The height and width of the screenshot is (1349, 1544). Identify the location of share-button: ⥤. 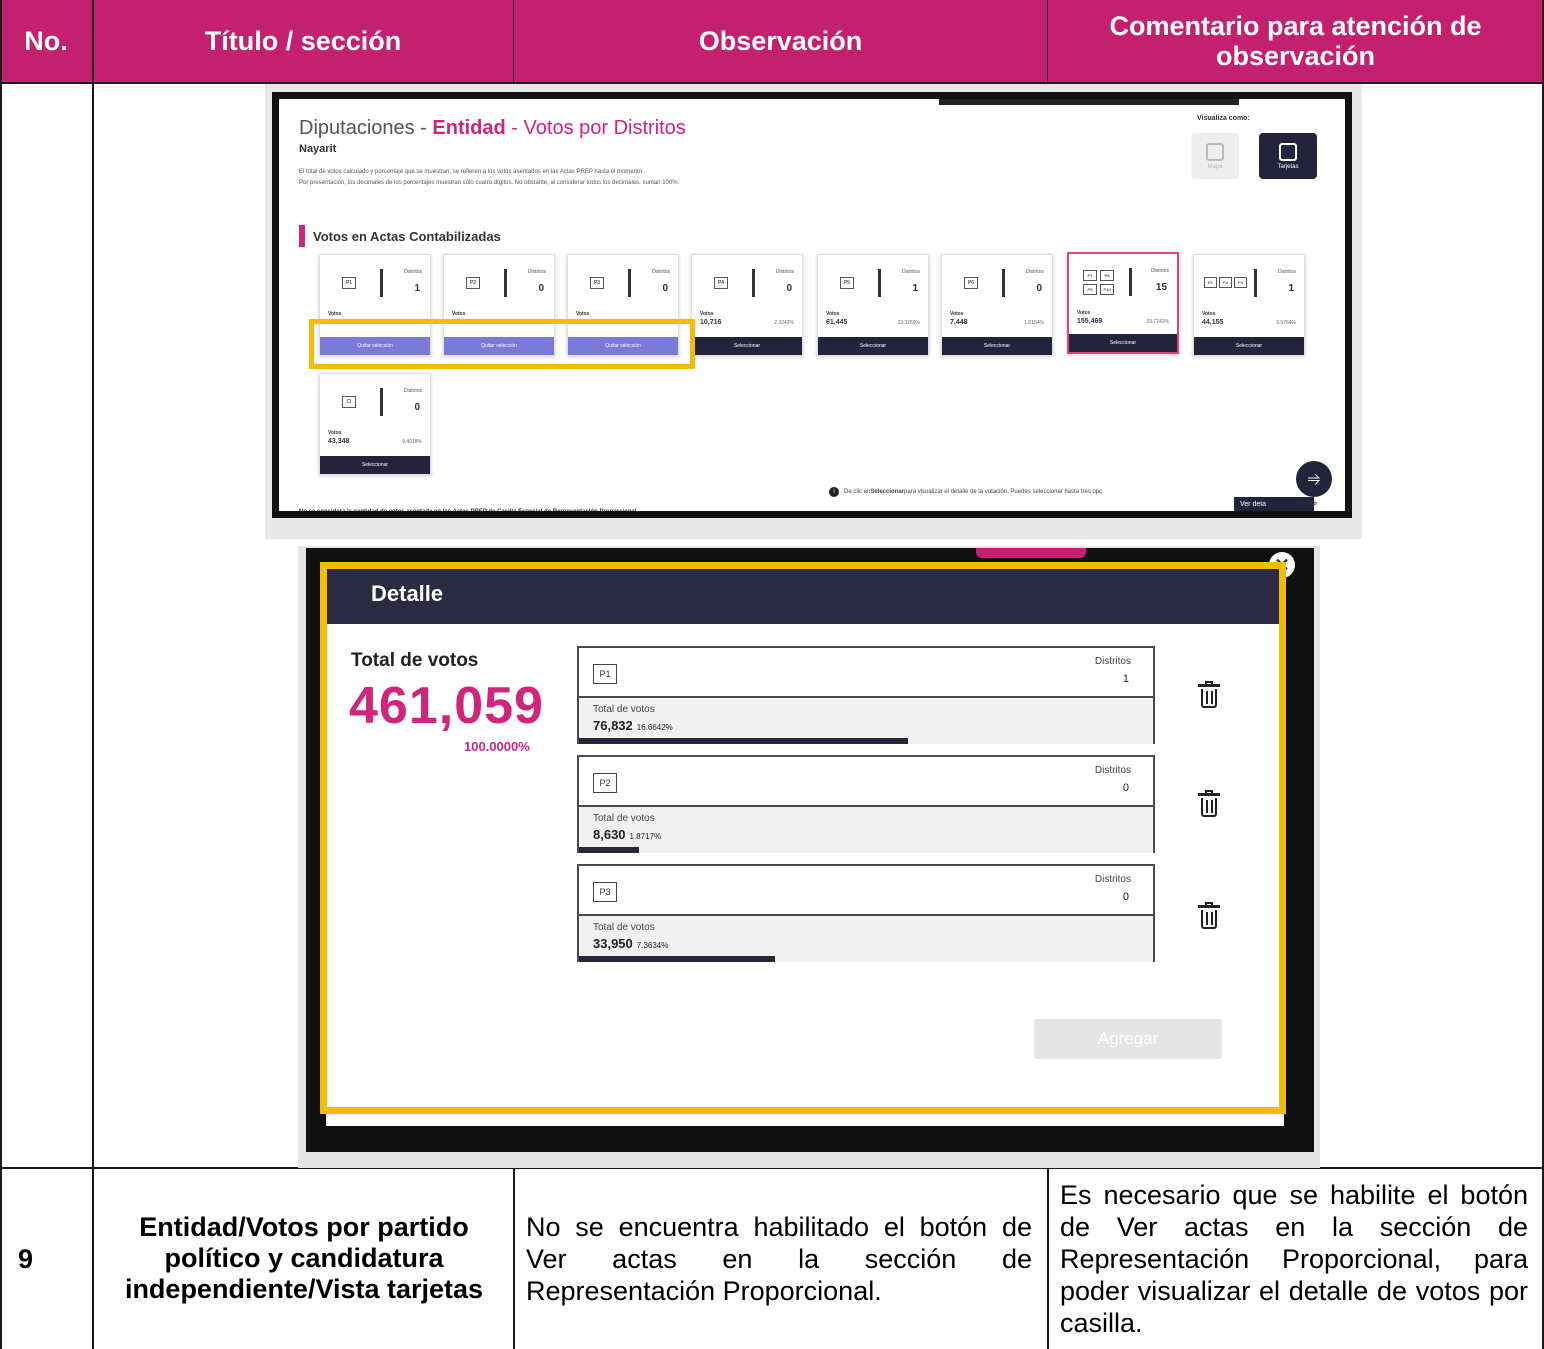
(1314, 479).